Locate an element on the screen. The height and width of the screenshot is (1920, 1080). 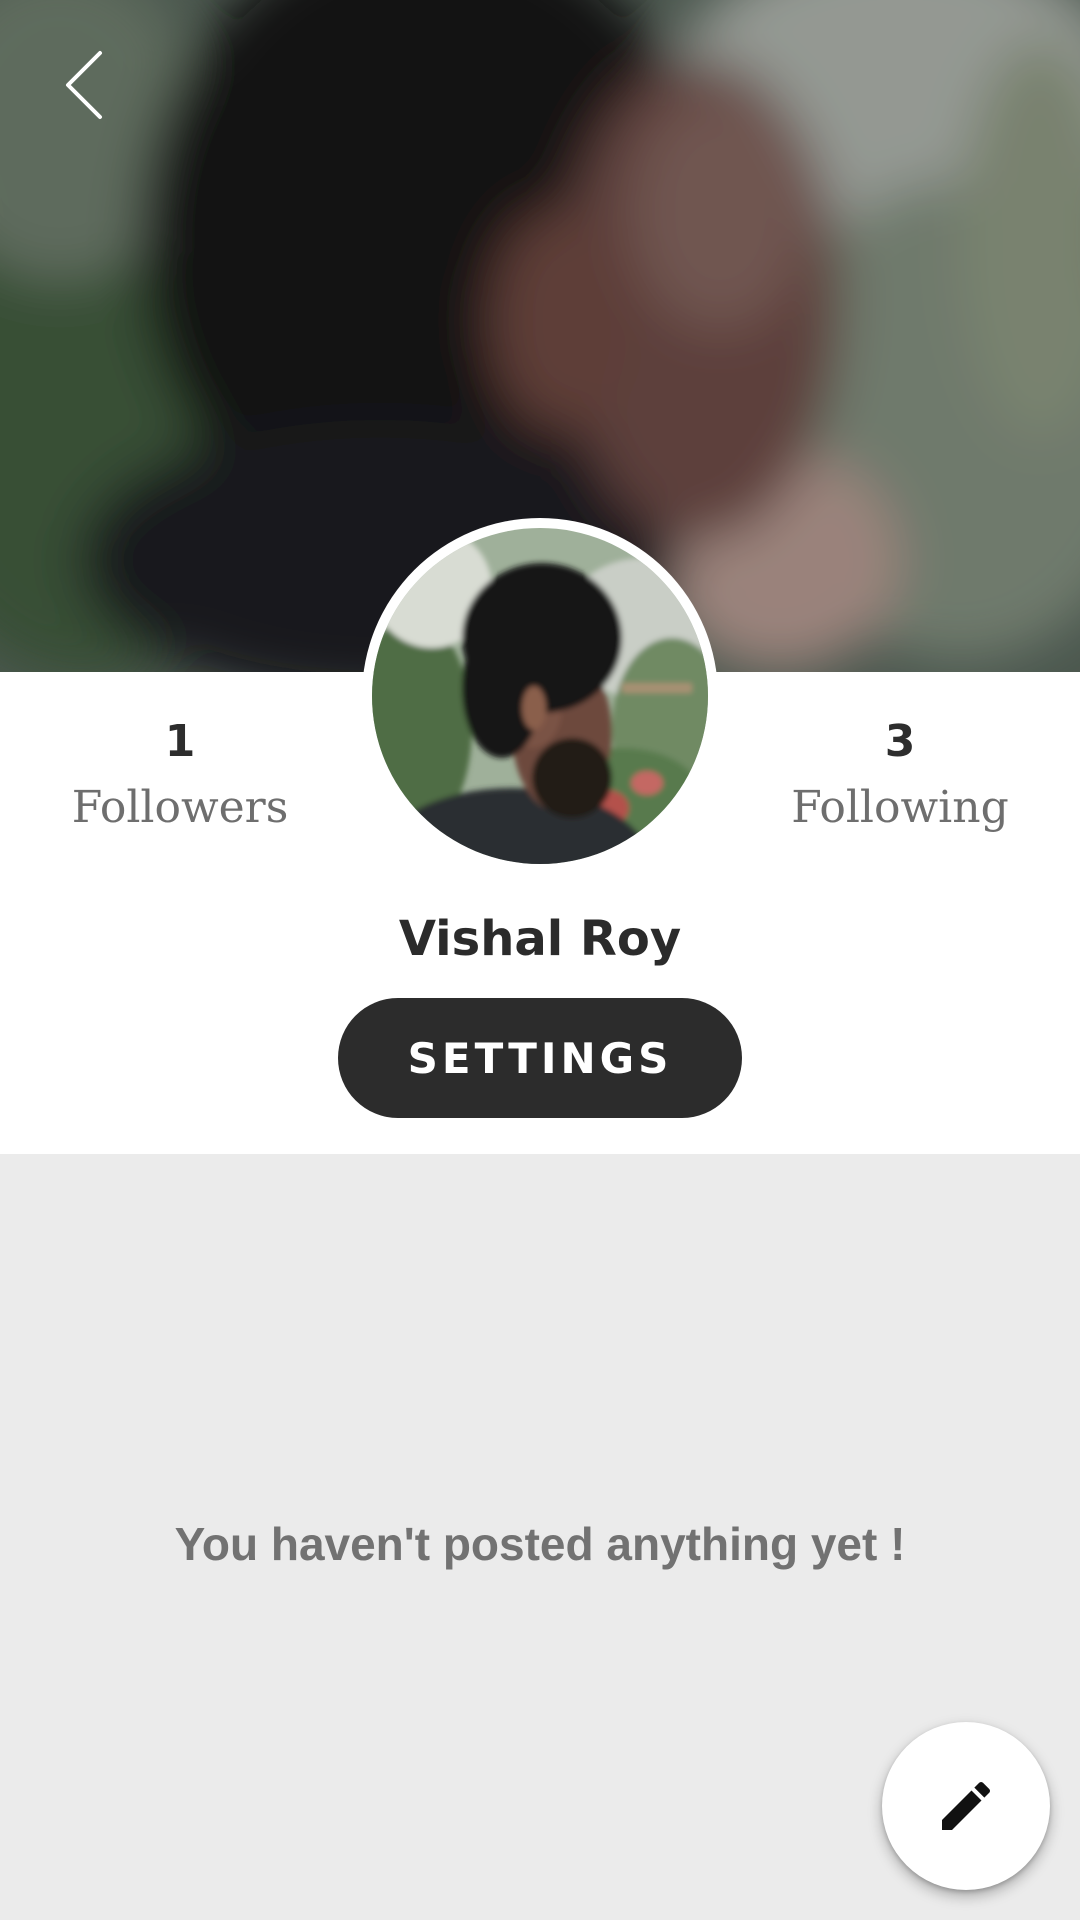
avatar is located at coordinates (540, 696).